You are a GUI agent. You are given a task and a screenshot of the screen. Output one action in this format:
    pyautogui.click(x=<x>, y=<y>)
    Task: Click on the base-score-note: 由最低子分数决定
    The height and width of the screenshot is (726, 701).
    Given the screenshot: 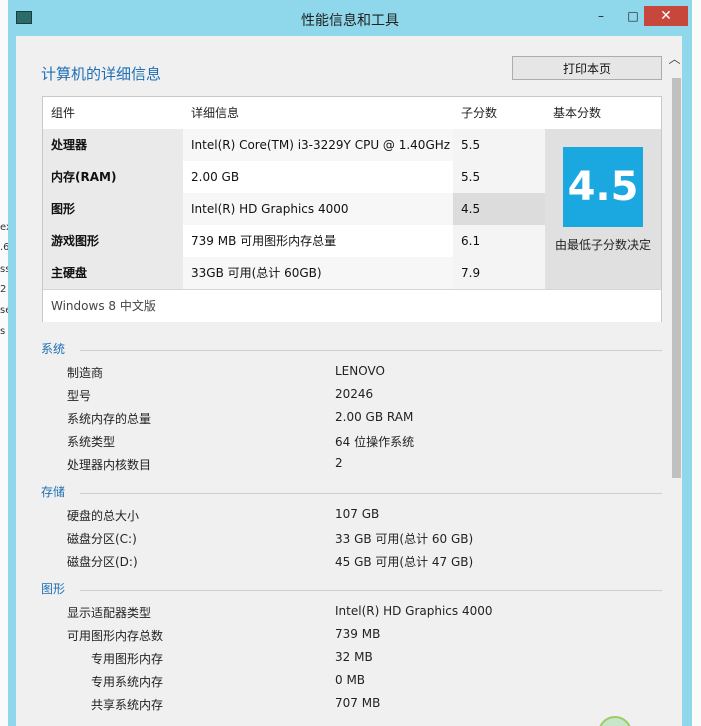 What is the action you would take?
    pyautogui.click(x=603, y=245)
    